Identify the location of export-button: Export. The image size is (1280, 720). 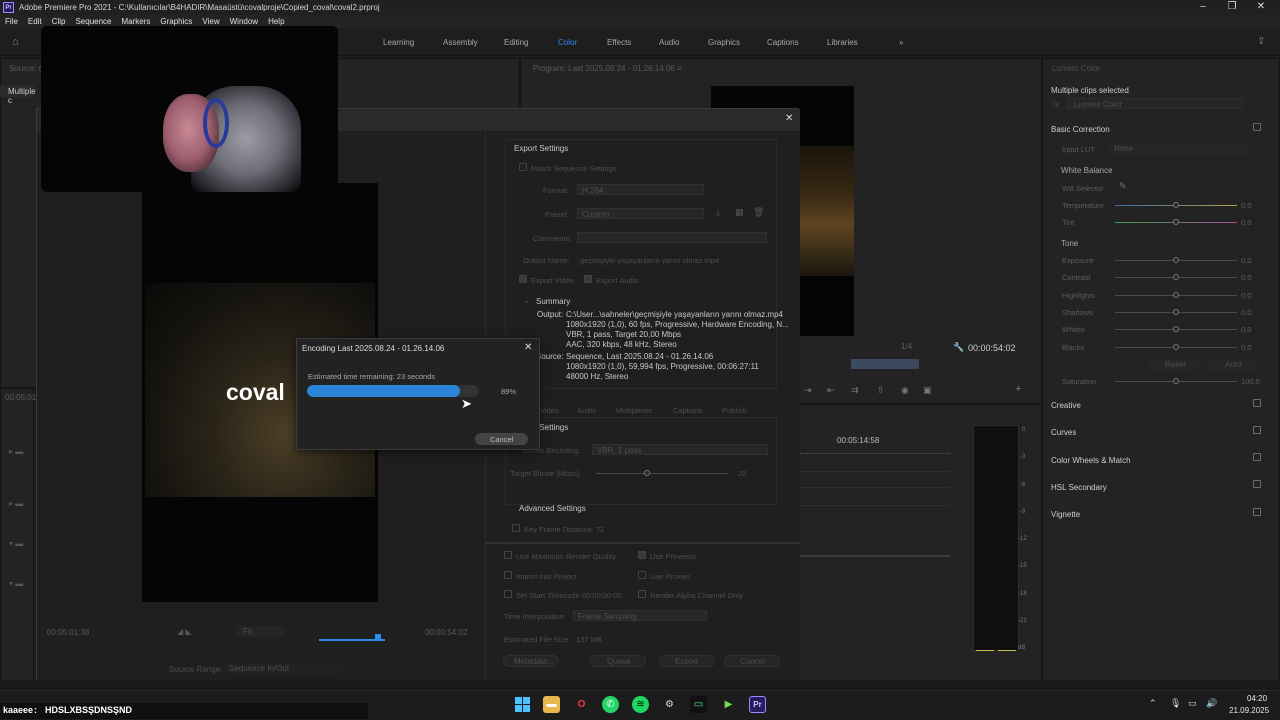
(687, 661).